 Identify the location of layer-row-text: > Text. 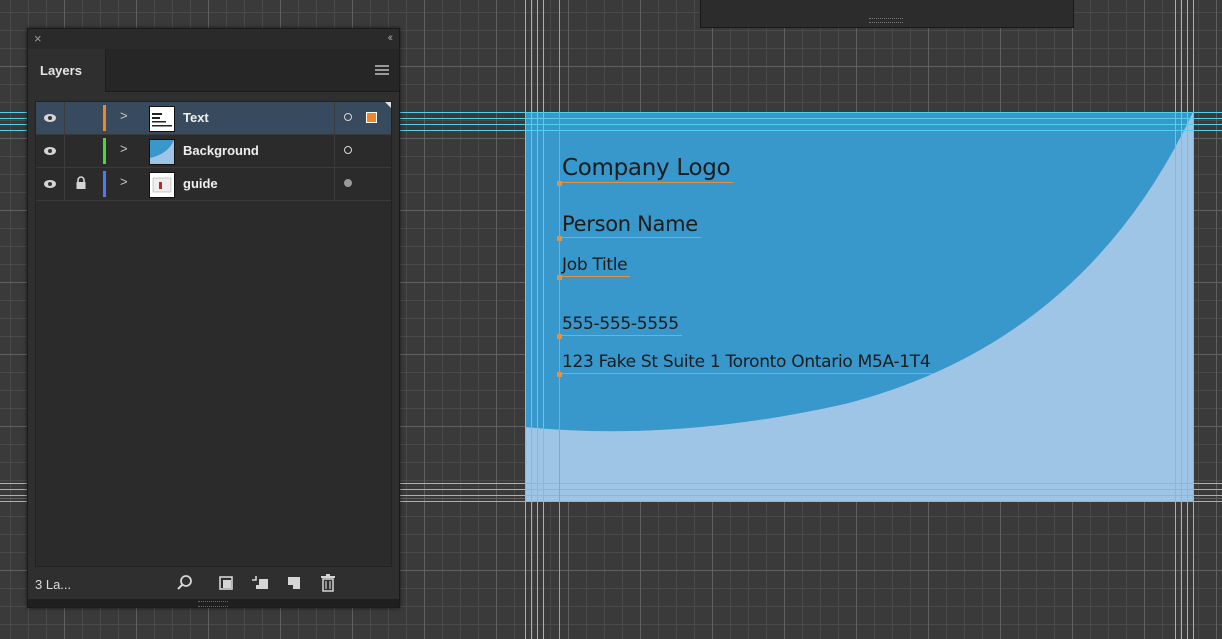
(213, 118).